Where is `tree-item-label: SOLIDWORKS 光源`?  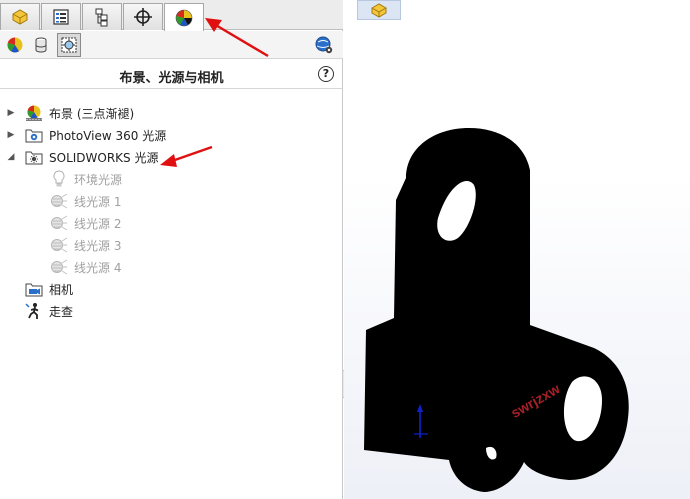
tree-item-label: SOLIDWORKS 光源 is located at coordinates (104, 157).